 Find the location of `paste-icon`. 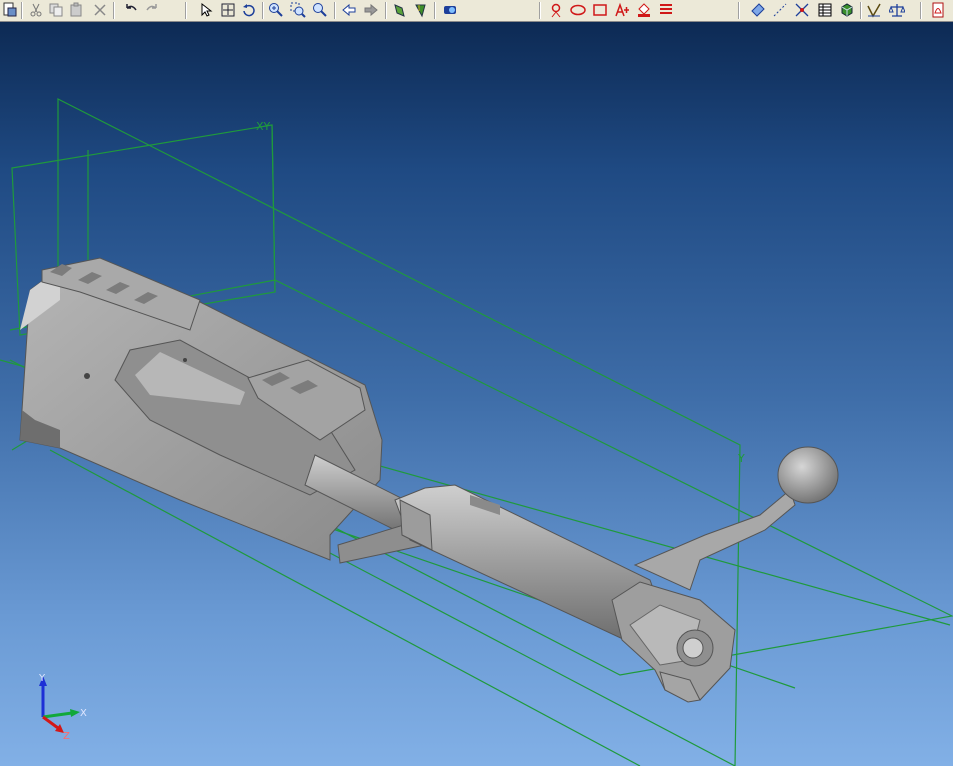

paste-icon is located at coordinates (76, 10).